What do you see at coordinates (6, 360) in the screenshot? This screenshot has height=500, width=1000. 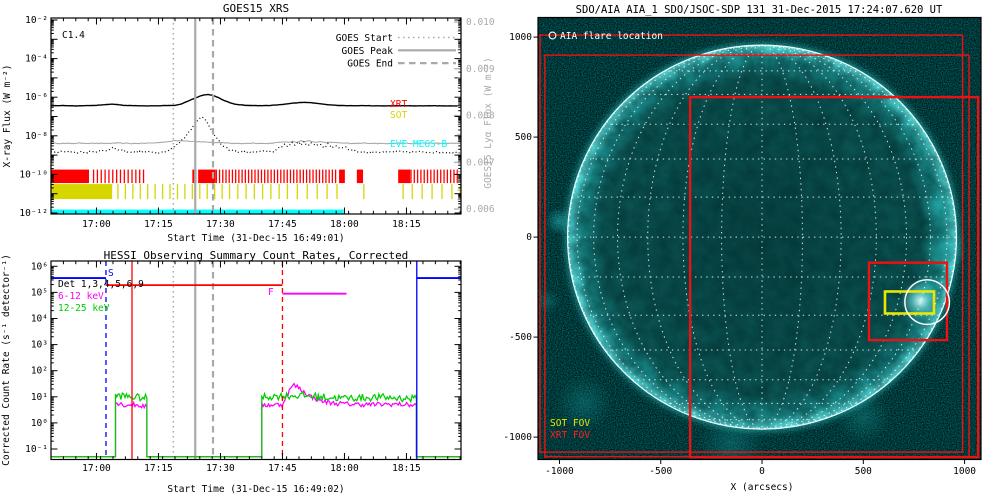 I see `hessi-yaxis-label: Corrected Count Rate (s⁻¹ detector⁻¹)` at bounding box center [6, 360].